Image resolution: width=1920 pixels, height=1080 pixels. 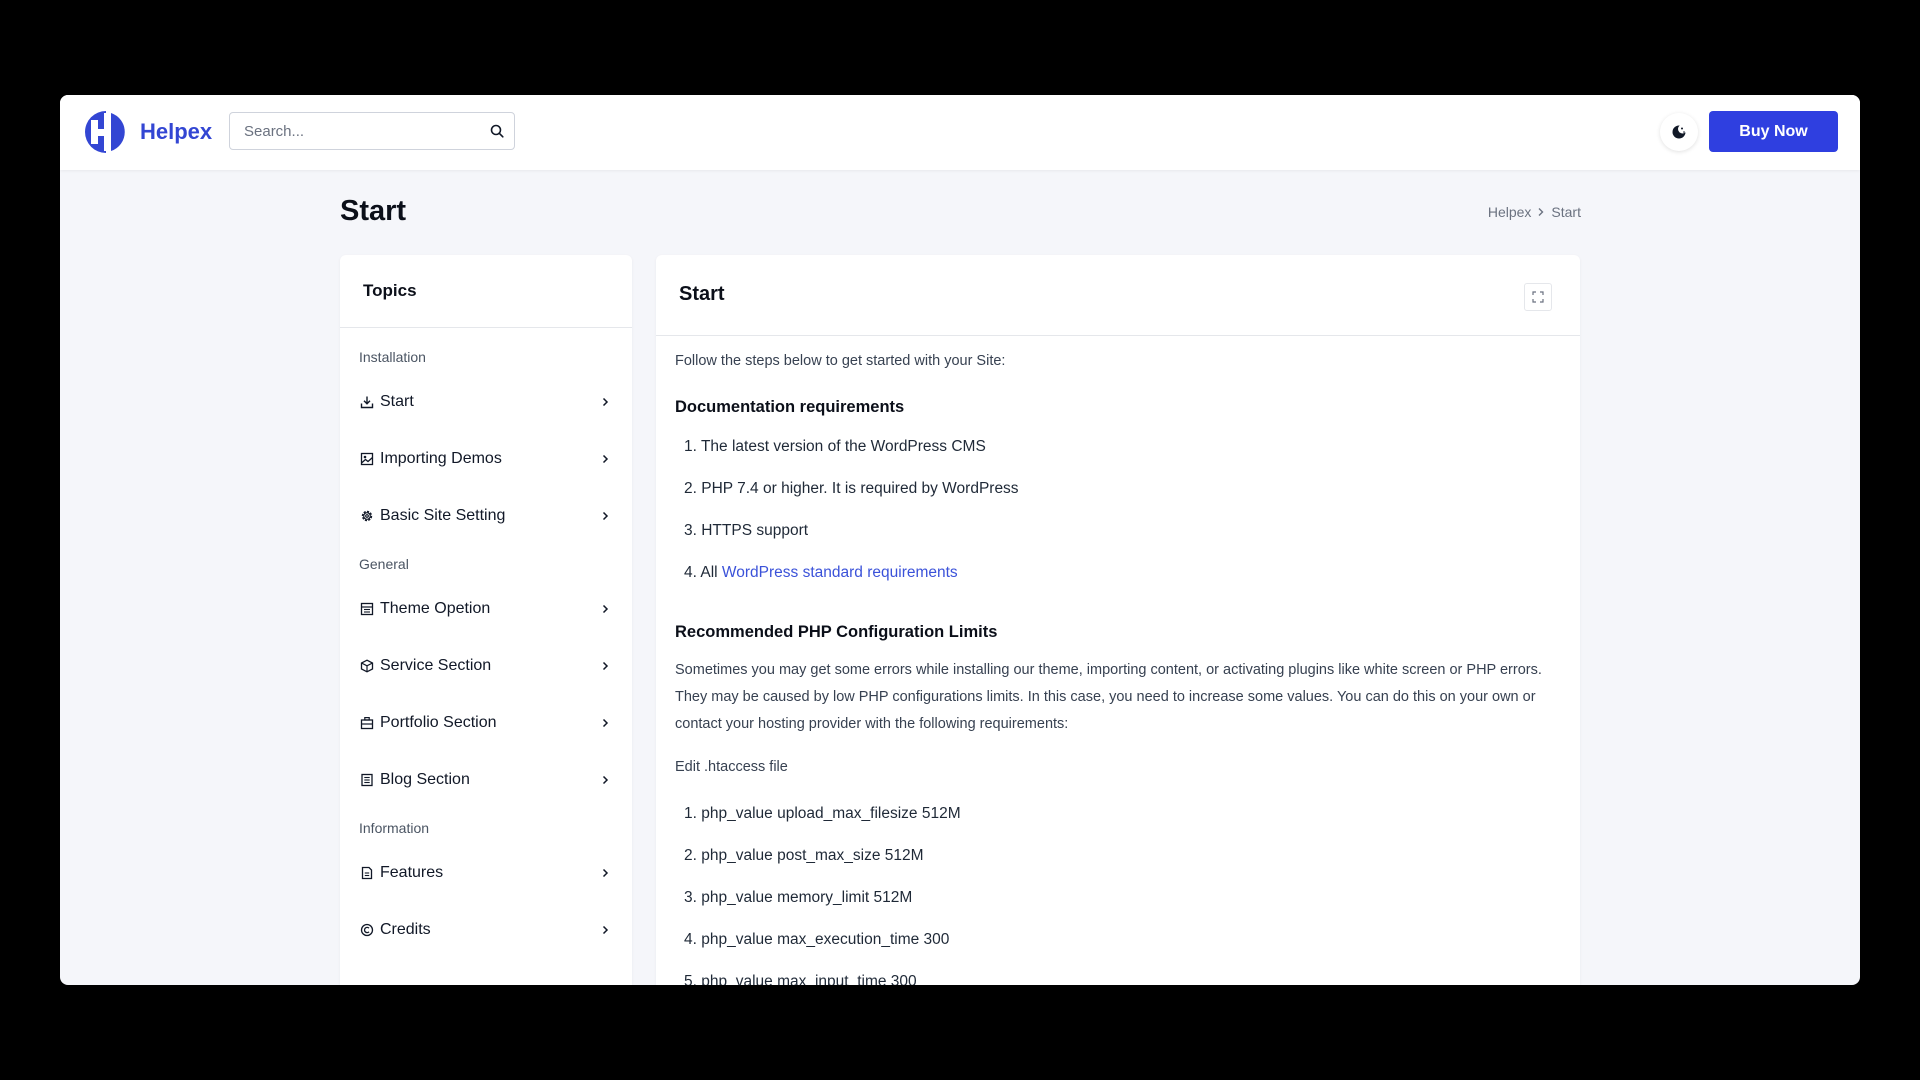 I want to click on sidebar-item-blog-section: Blog Section, so click(x=486, y=779).